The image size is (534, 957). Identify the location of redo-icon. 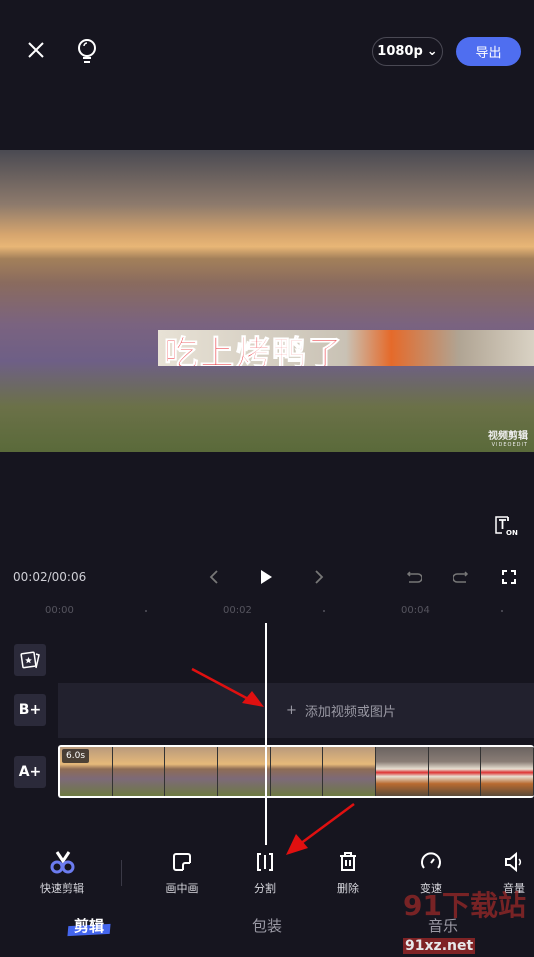
(461, 577).